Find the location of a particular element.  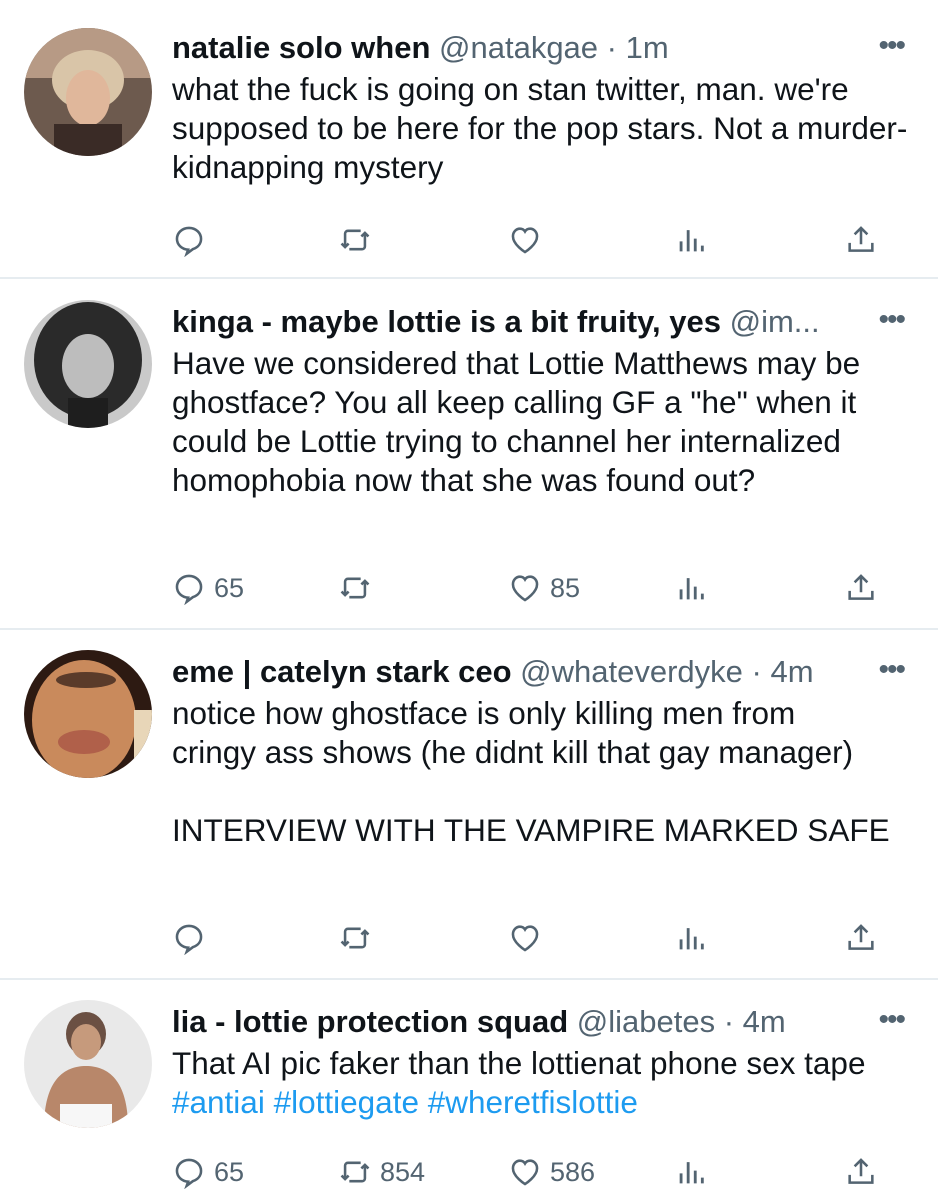

user-handle: @liabetes is located at coordinates (646, 1021).